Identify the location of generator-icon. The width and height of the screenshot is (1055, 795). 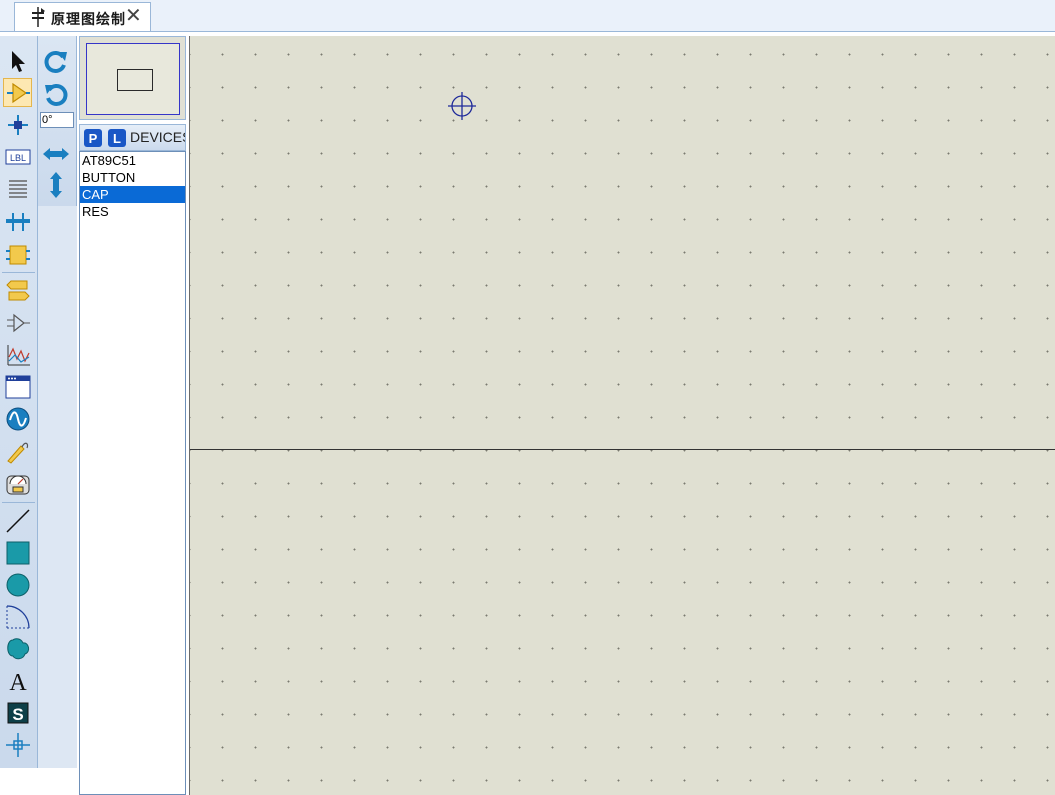
(17, 418).